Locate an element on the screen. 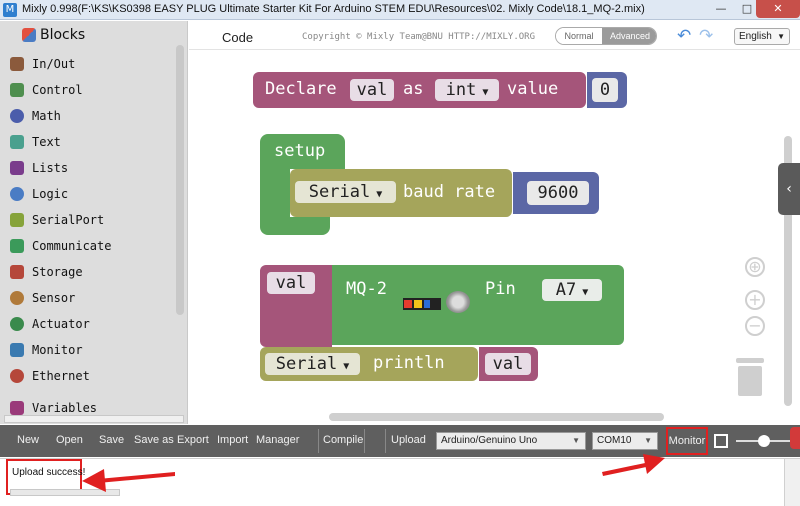 This screenshot has width=800, height=506. arrow-to-output-icon is located at coordinates (128, 480).